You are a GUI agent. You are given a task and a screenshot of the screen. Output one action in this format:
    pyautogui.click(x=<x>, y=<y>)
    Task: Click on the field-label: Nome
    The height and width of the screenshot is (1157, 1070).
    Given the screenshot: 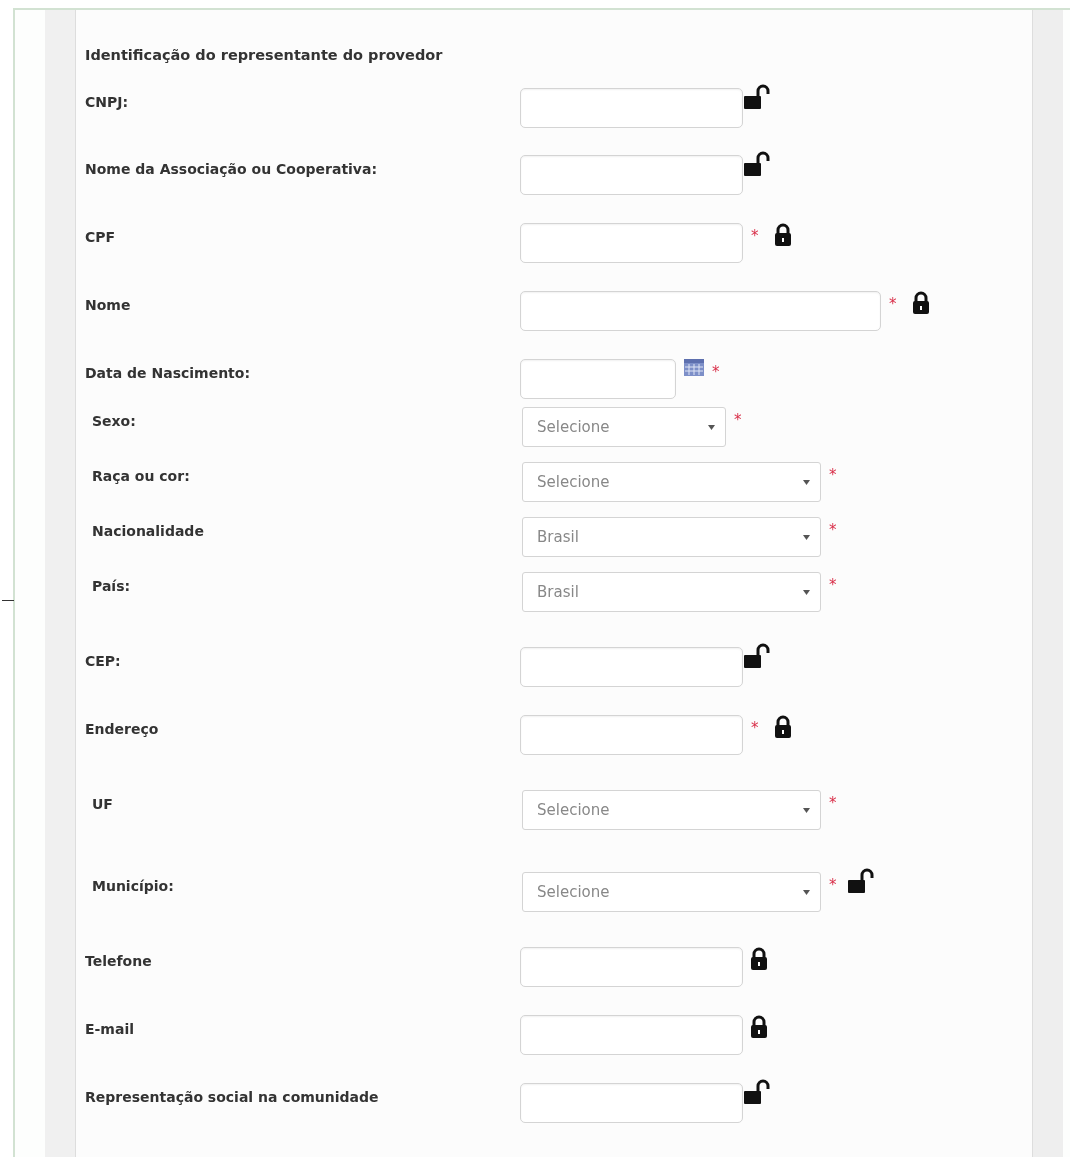 What is the action you would take?
    pyautogui.click(x=108, y=305)
    